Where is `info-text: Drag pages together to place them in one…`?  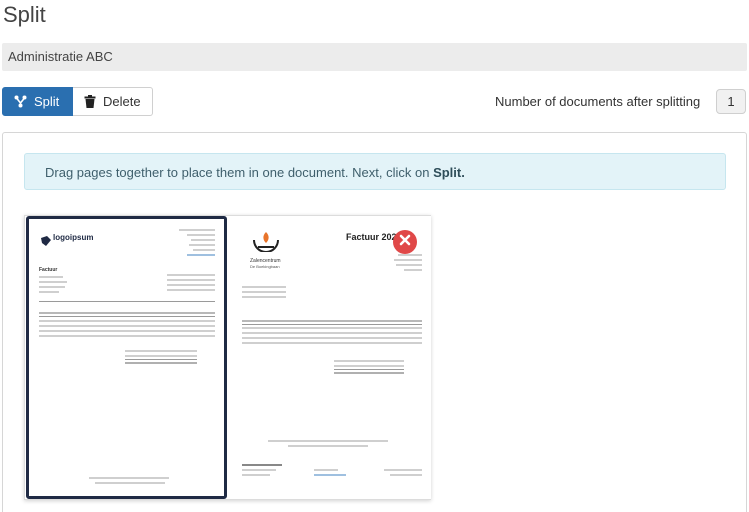 info-text: Drag pages together to place them in one… is located at coordinates (239, 172).